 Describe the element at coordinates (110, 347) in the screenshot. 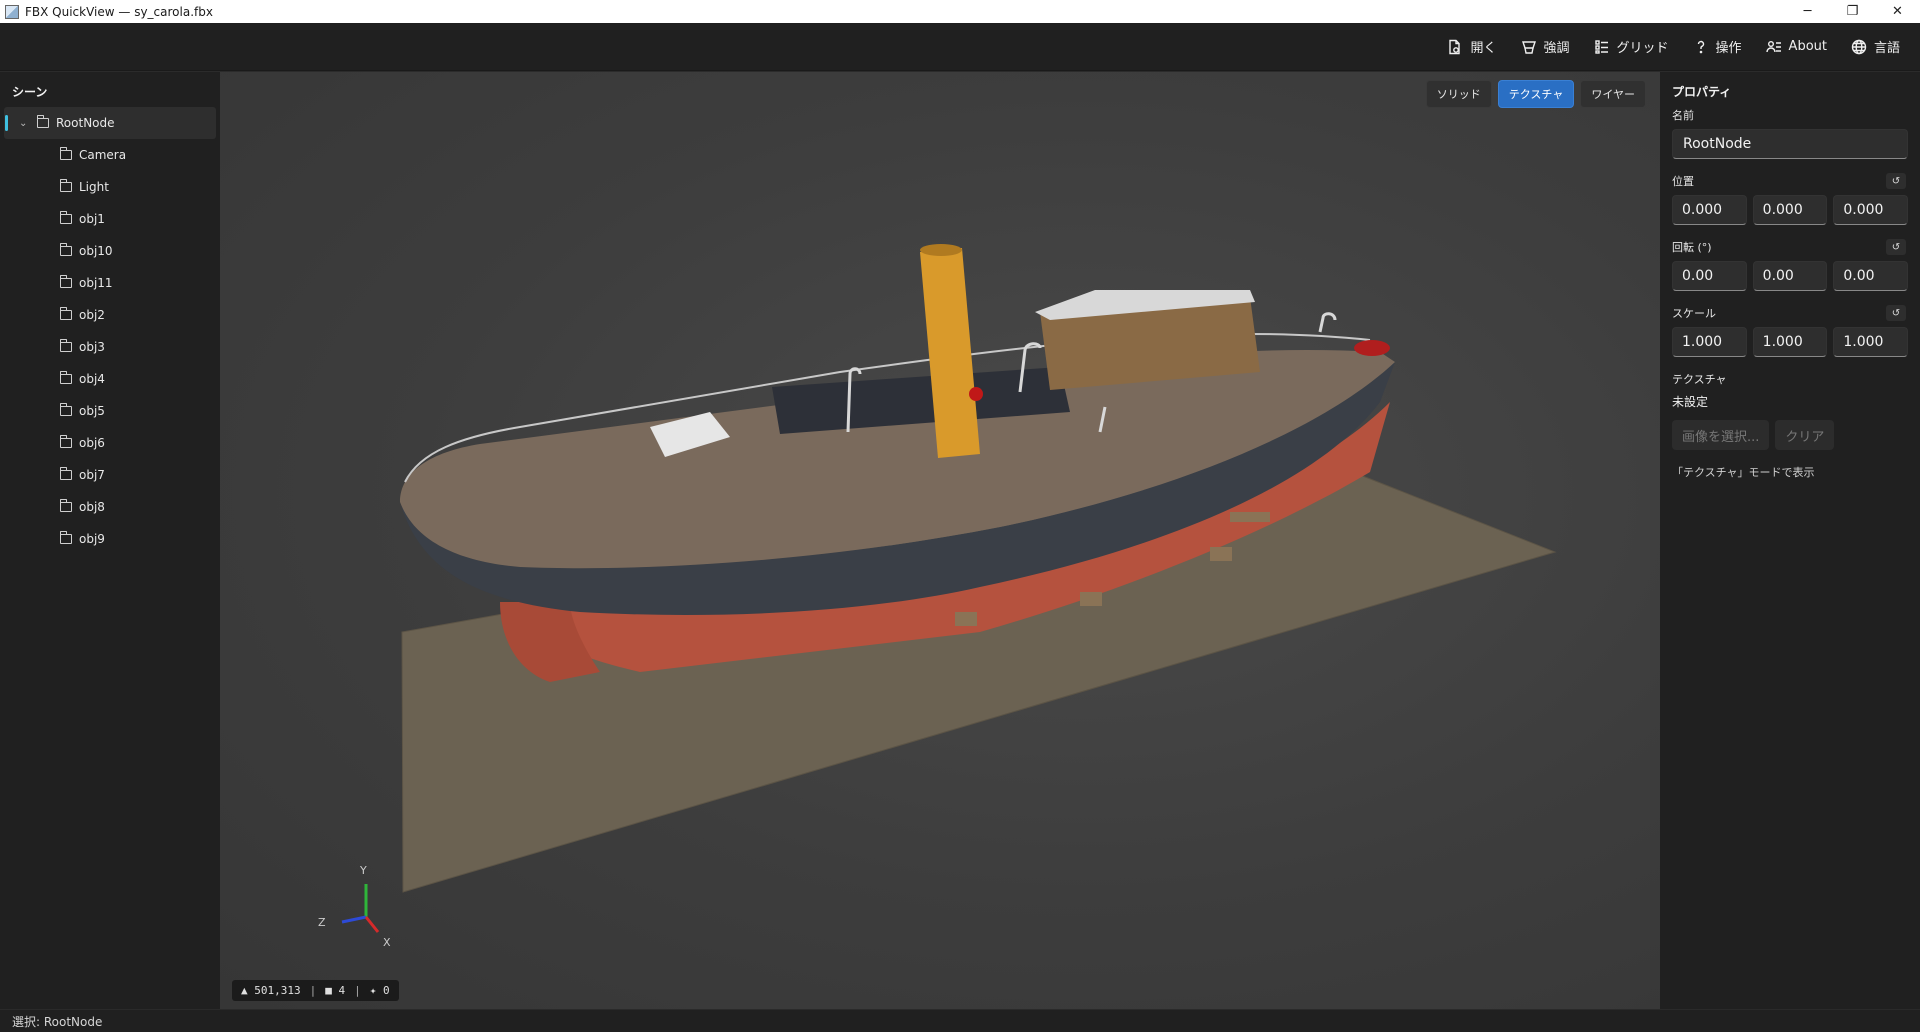

I see `tree-item-obj3: obj3` at that location.